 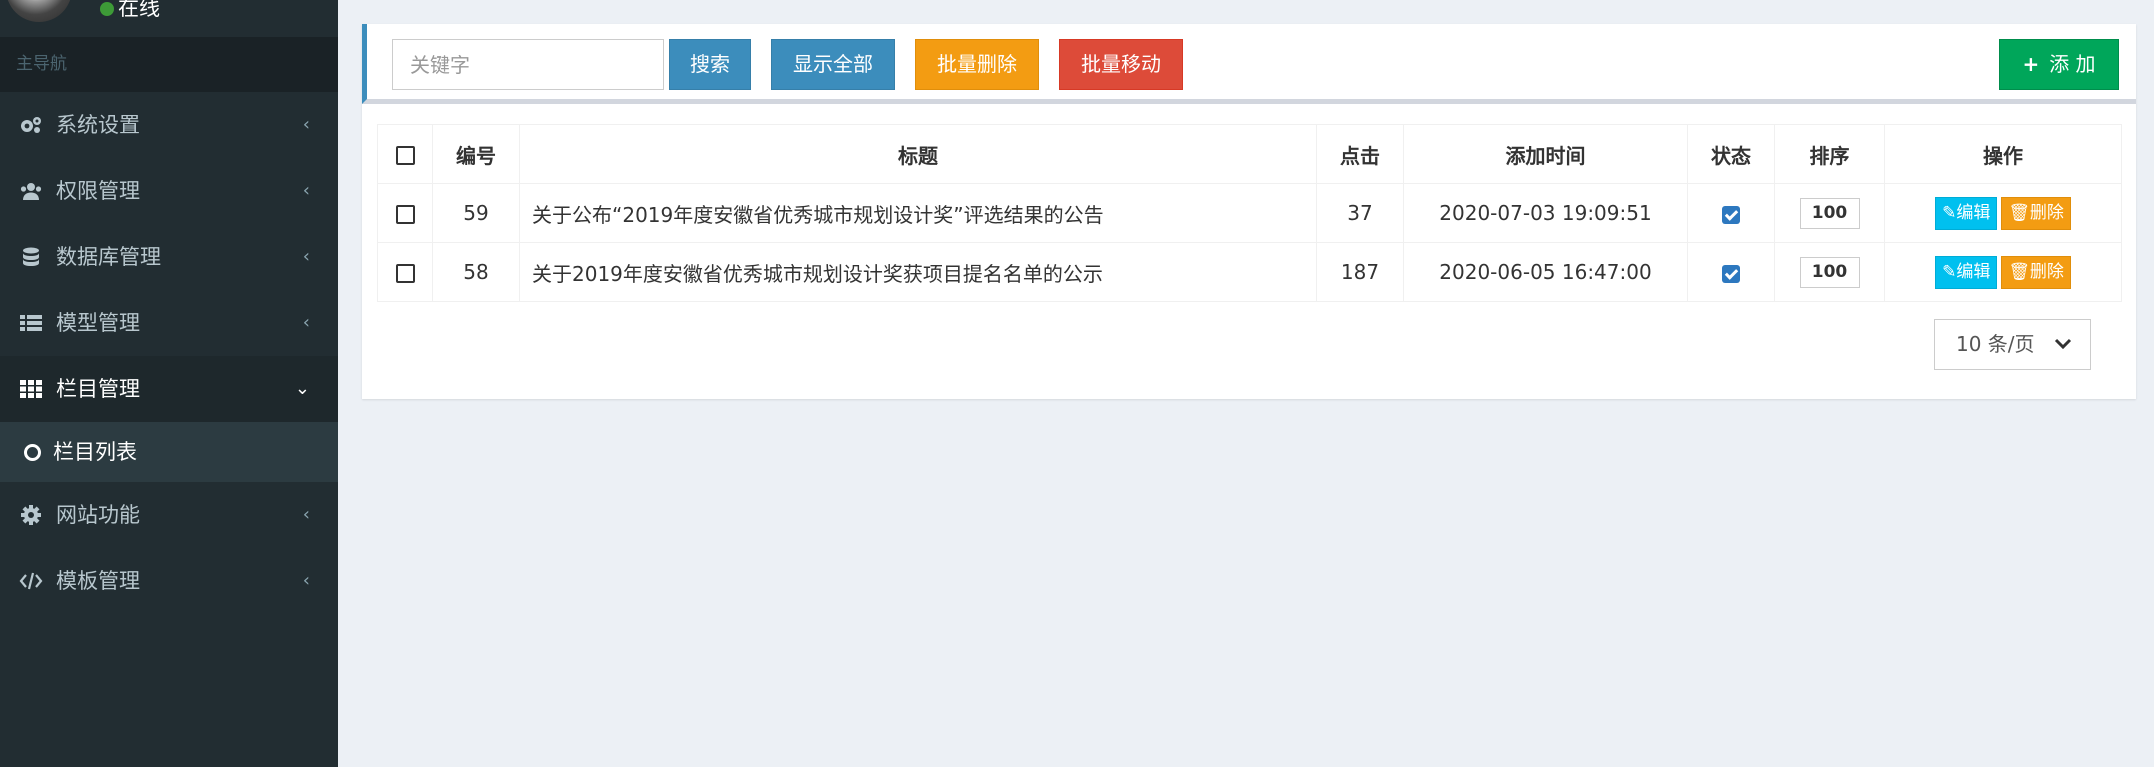 What do you see at coordinates (31, 581) in the screenshot?
I see `code-icon` at bounding box center [31, 581].